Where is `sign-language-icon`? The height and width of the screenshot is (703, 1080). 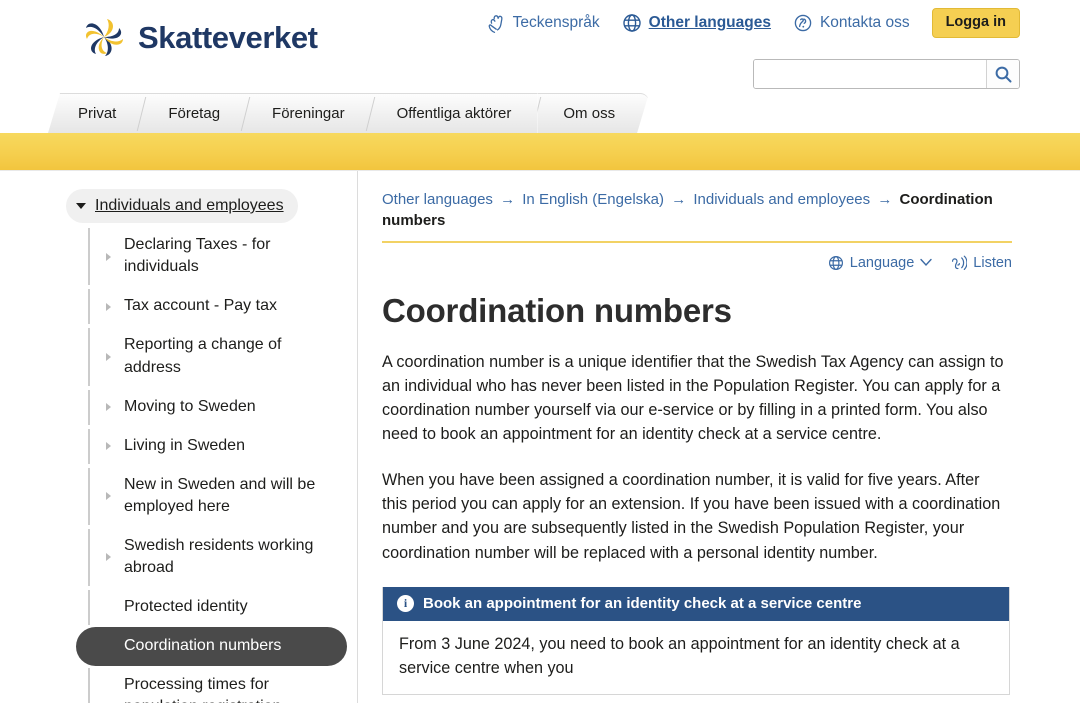 sign-language-icon is located at coordinates (495, 23).